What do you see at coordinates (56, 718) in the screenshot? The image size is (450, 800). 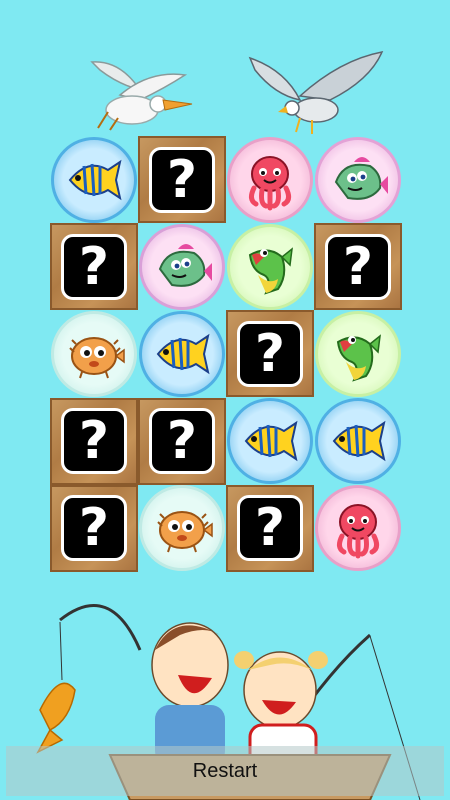 I see `jumping-fish-icon` at bounding box center [56, 718].